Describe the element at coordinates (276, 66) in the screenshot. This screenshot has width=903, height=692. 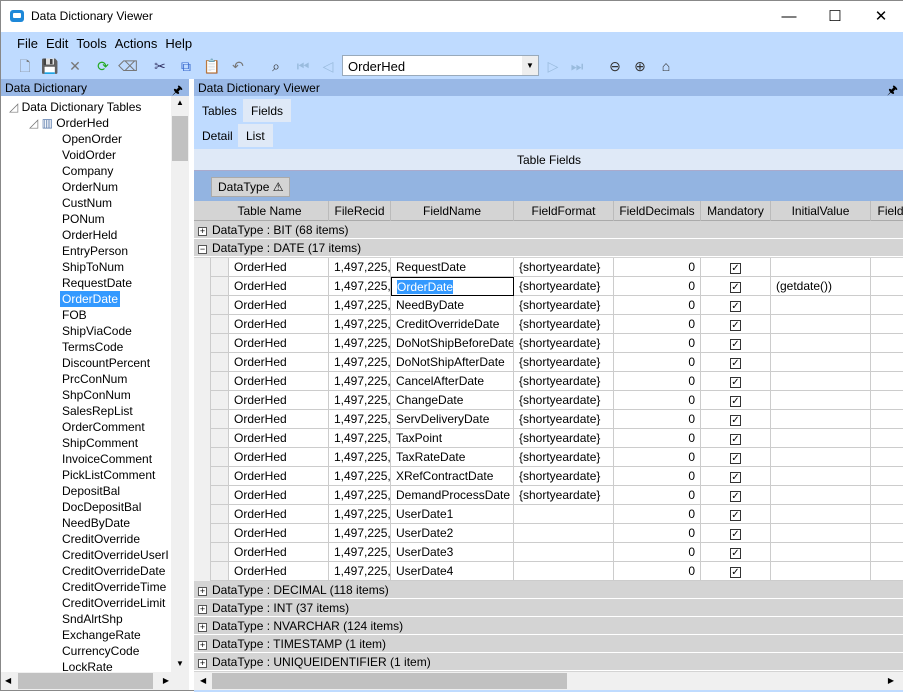
I see `search-icon: ⌕` at that location.